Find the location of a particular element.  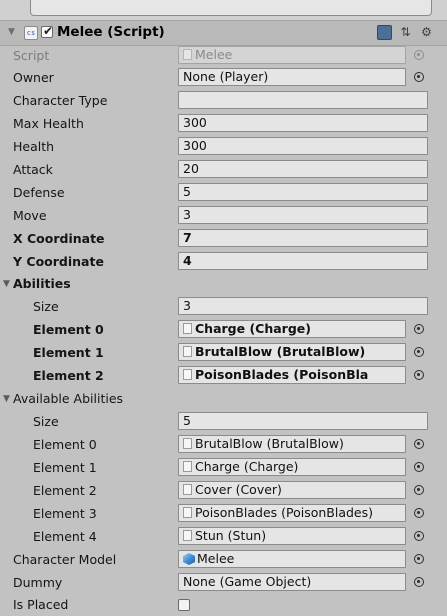

character-model-row: Character Model Melee is located at coordinates (223, 560).